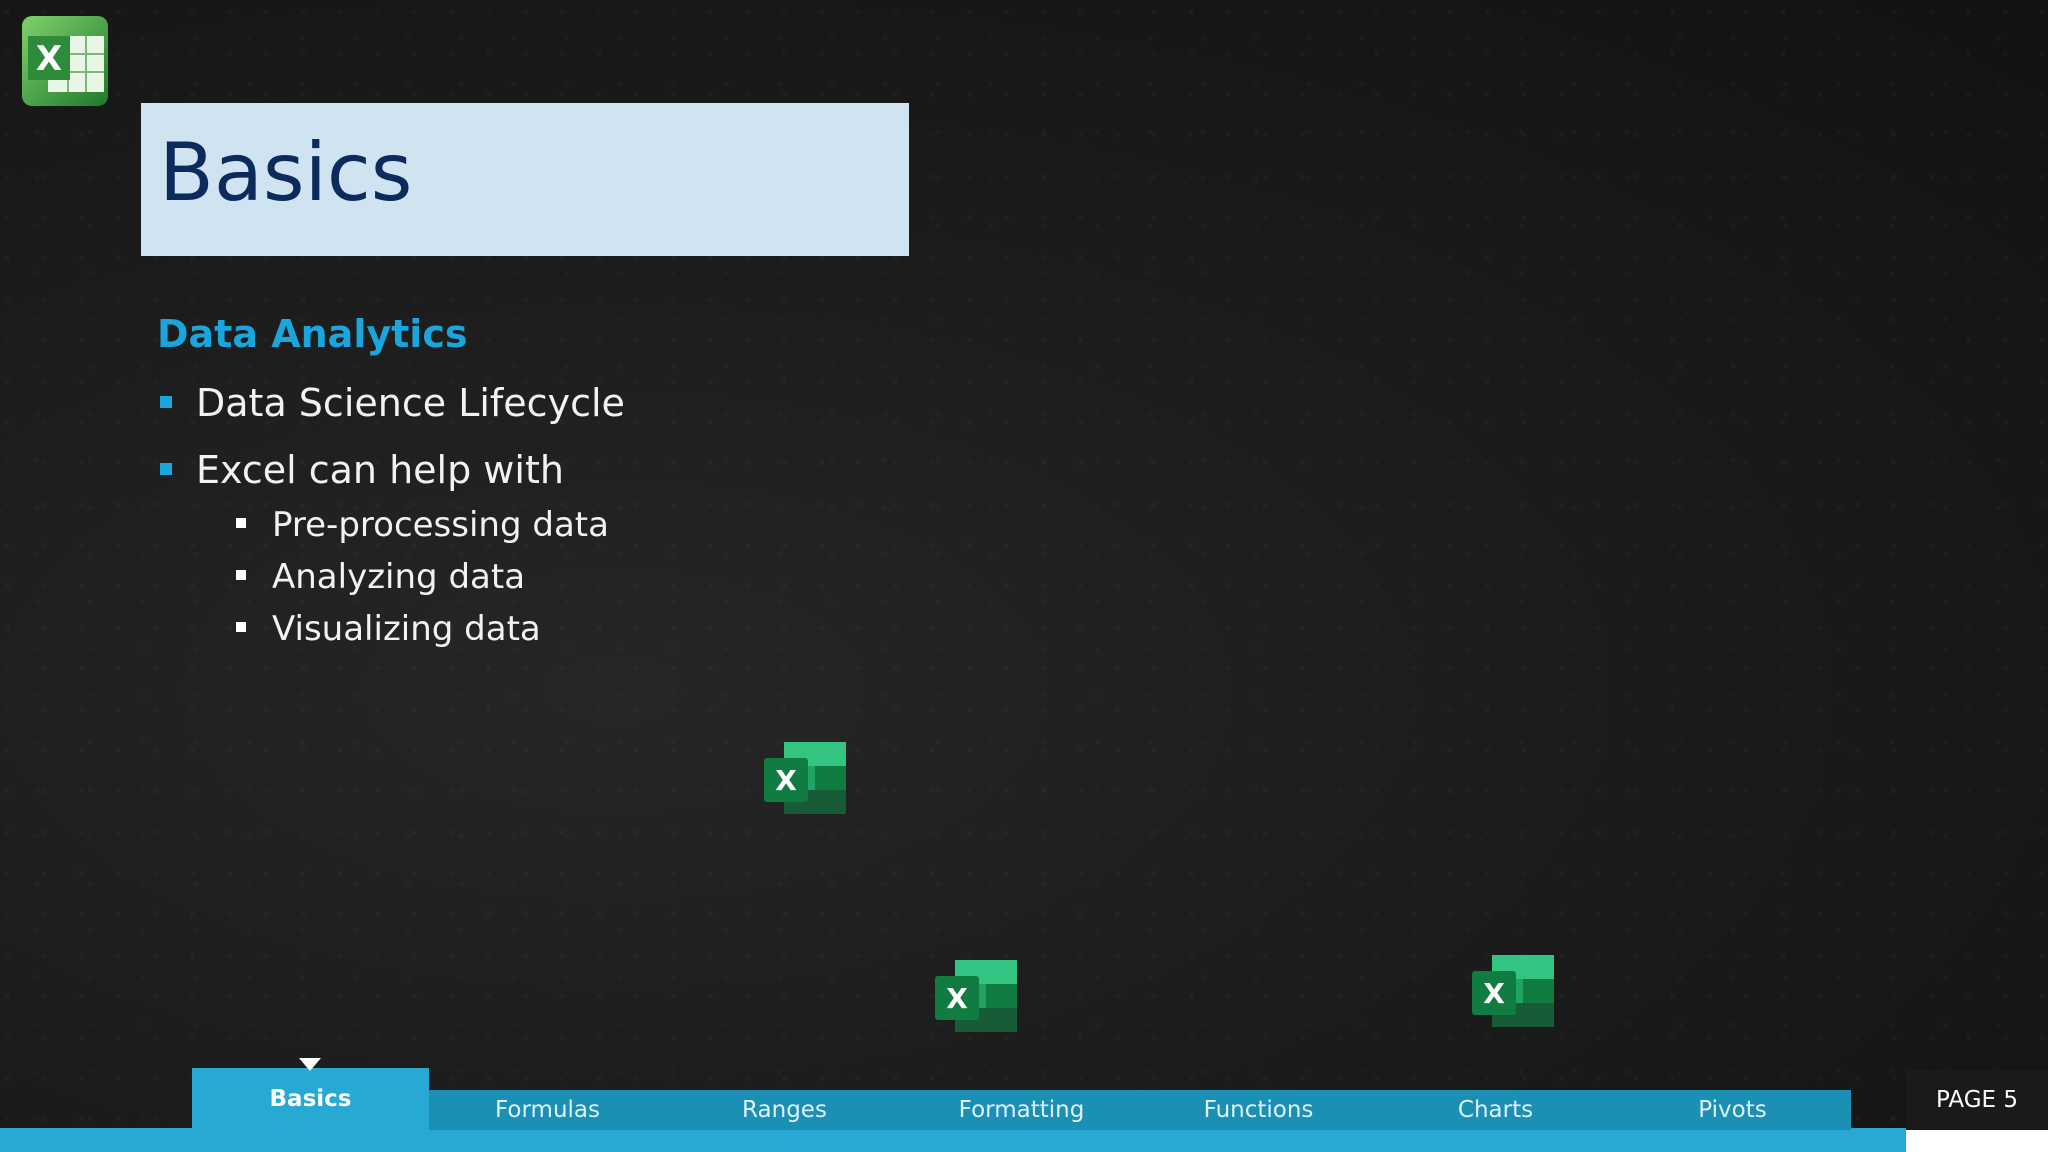 The height and width of the screenshot is (1152, 2048). Describe the element at coordinates (410, 403) in the screenshot. I see `bullet-text: Data Science Lifecycle` at that location.